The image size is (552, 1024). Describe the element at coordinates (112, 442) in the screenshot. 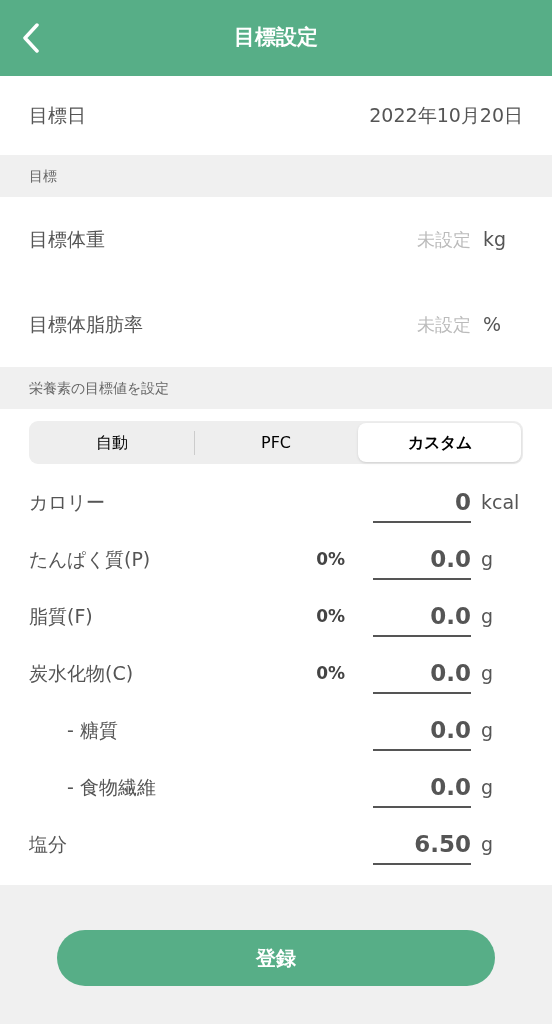

I see `mode-tab: 自動` at that location.